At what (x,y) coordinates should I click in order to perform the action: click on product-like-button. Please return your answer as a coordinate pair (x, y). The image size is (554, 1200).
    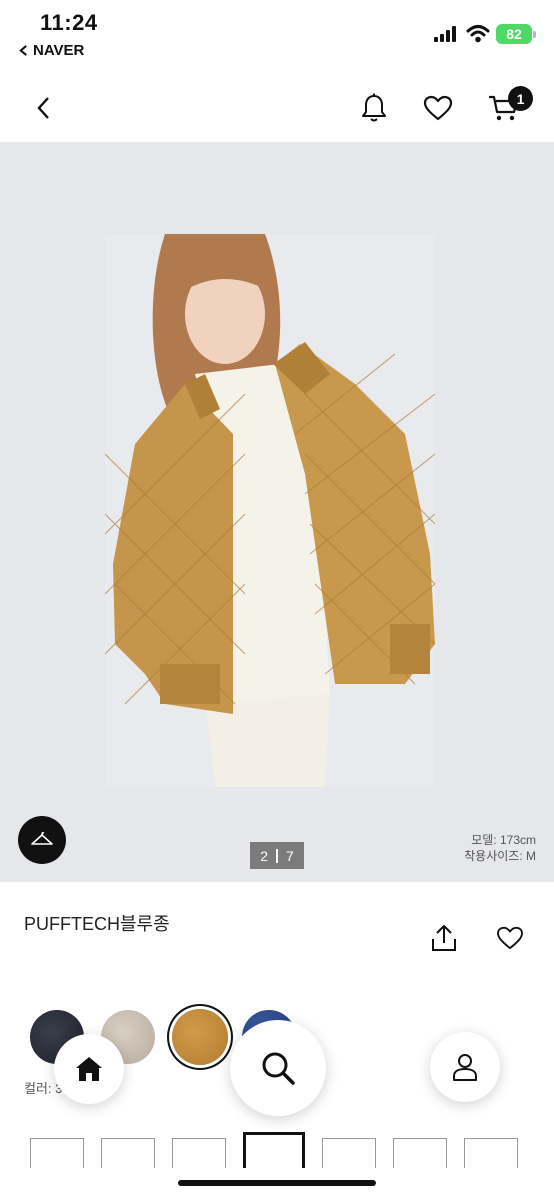
    Looking at the image, I should click on (510, 938).